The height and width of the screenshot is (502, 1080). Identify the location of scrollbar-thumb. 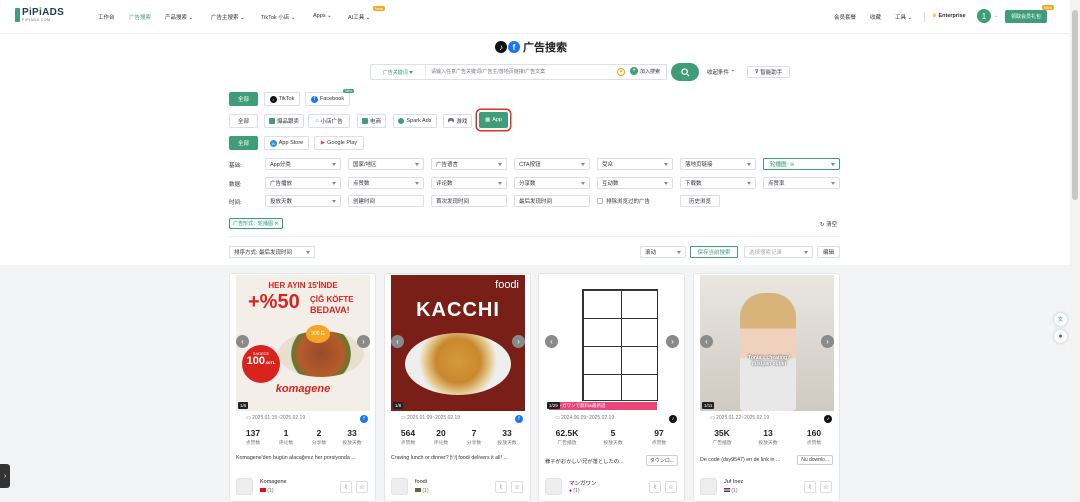
(1075, 105).